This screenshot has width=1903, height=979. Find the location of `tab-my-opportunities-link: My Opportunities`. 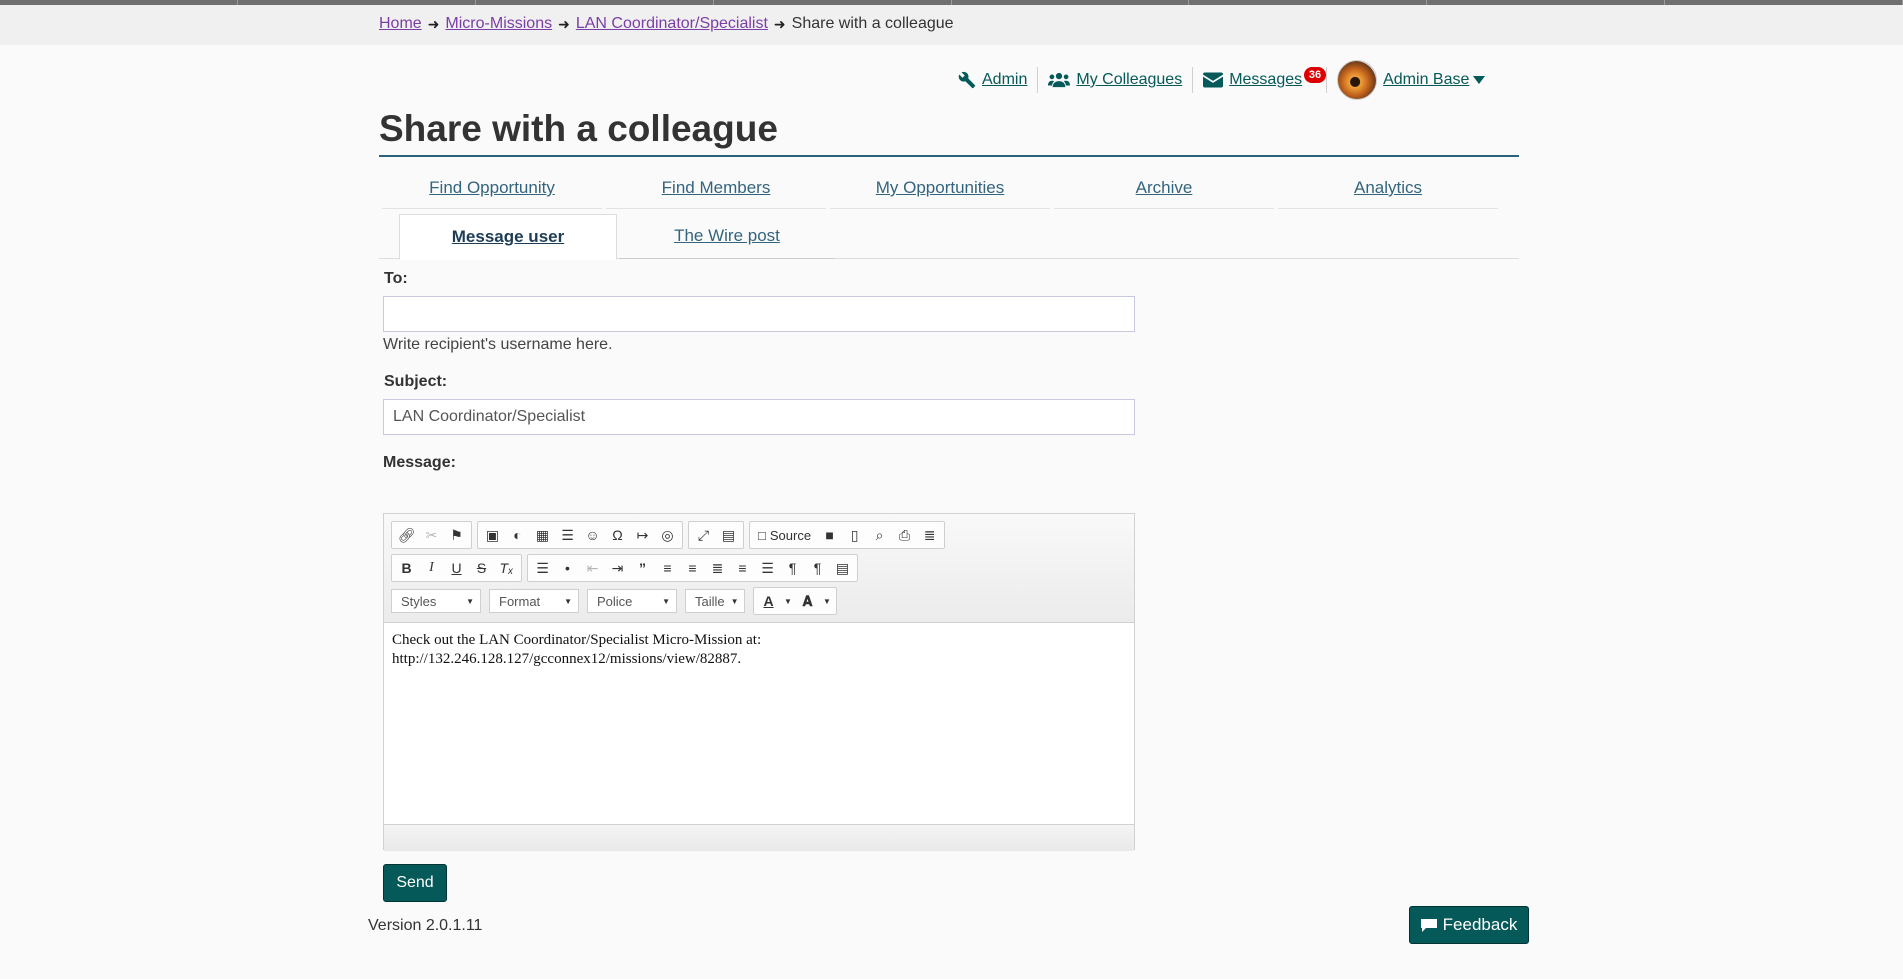

tab-my-opportunities-link: My Opportunities is located at coordinates (940, 187).